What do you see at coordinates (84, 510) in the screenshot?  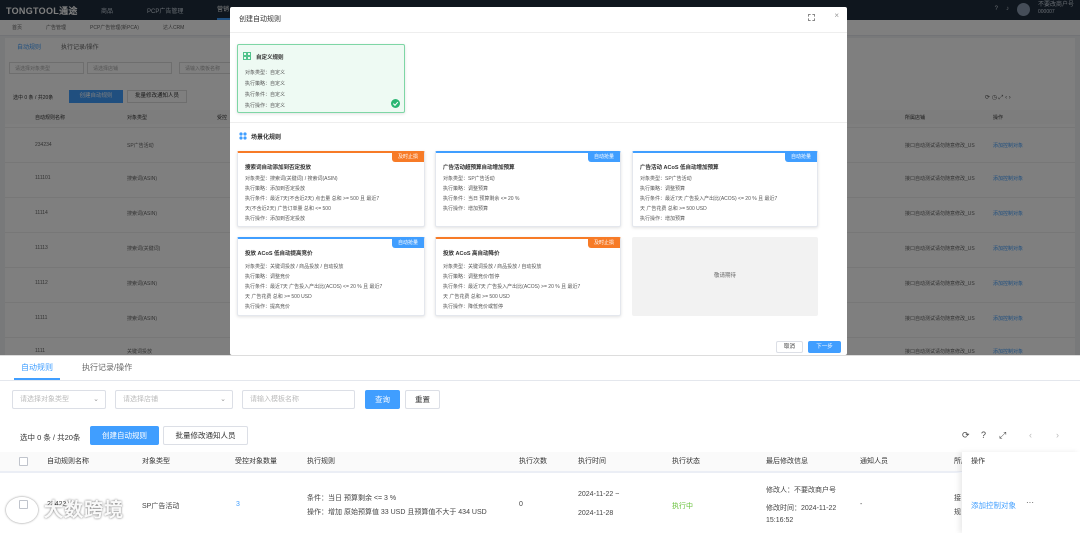 I see `watermark-text: 大数跨境` at bounding box center [84, 510].